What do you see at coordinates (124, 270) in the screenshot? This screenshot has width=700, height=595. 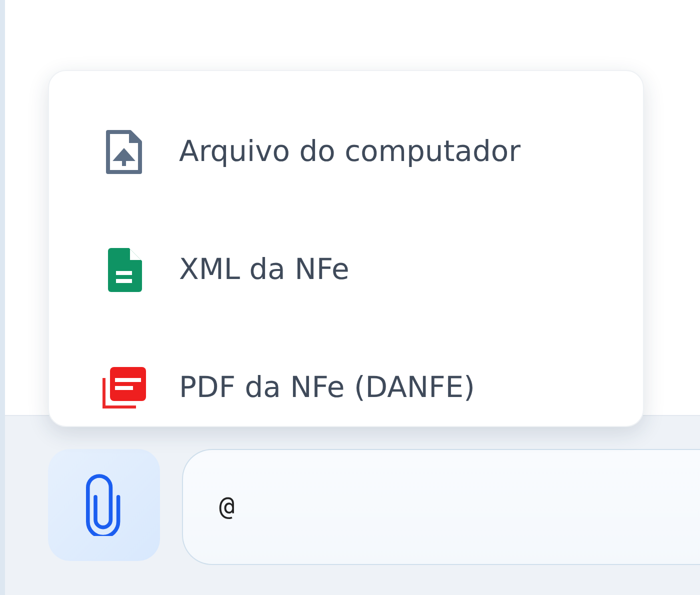 I see `document-icon` at bounding box center [124, 270].